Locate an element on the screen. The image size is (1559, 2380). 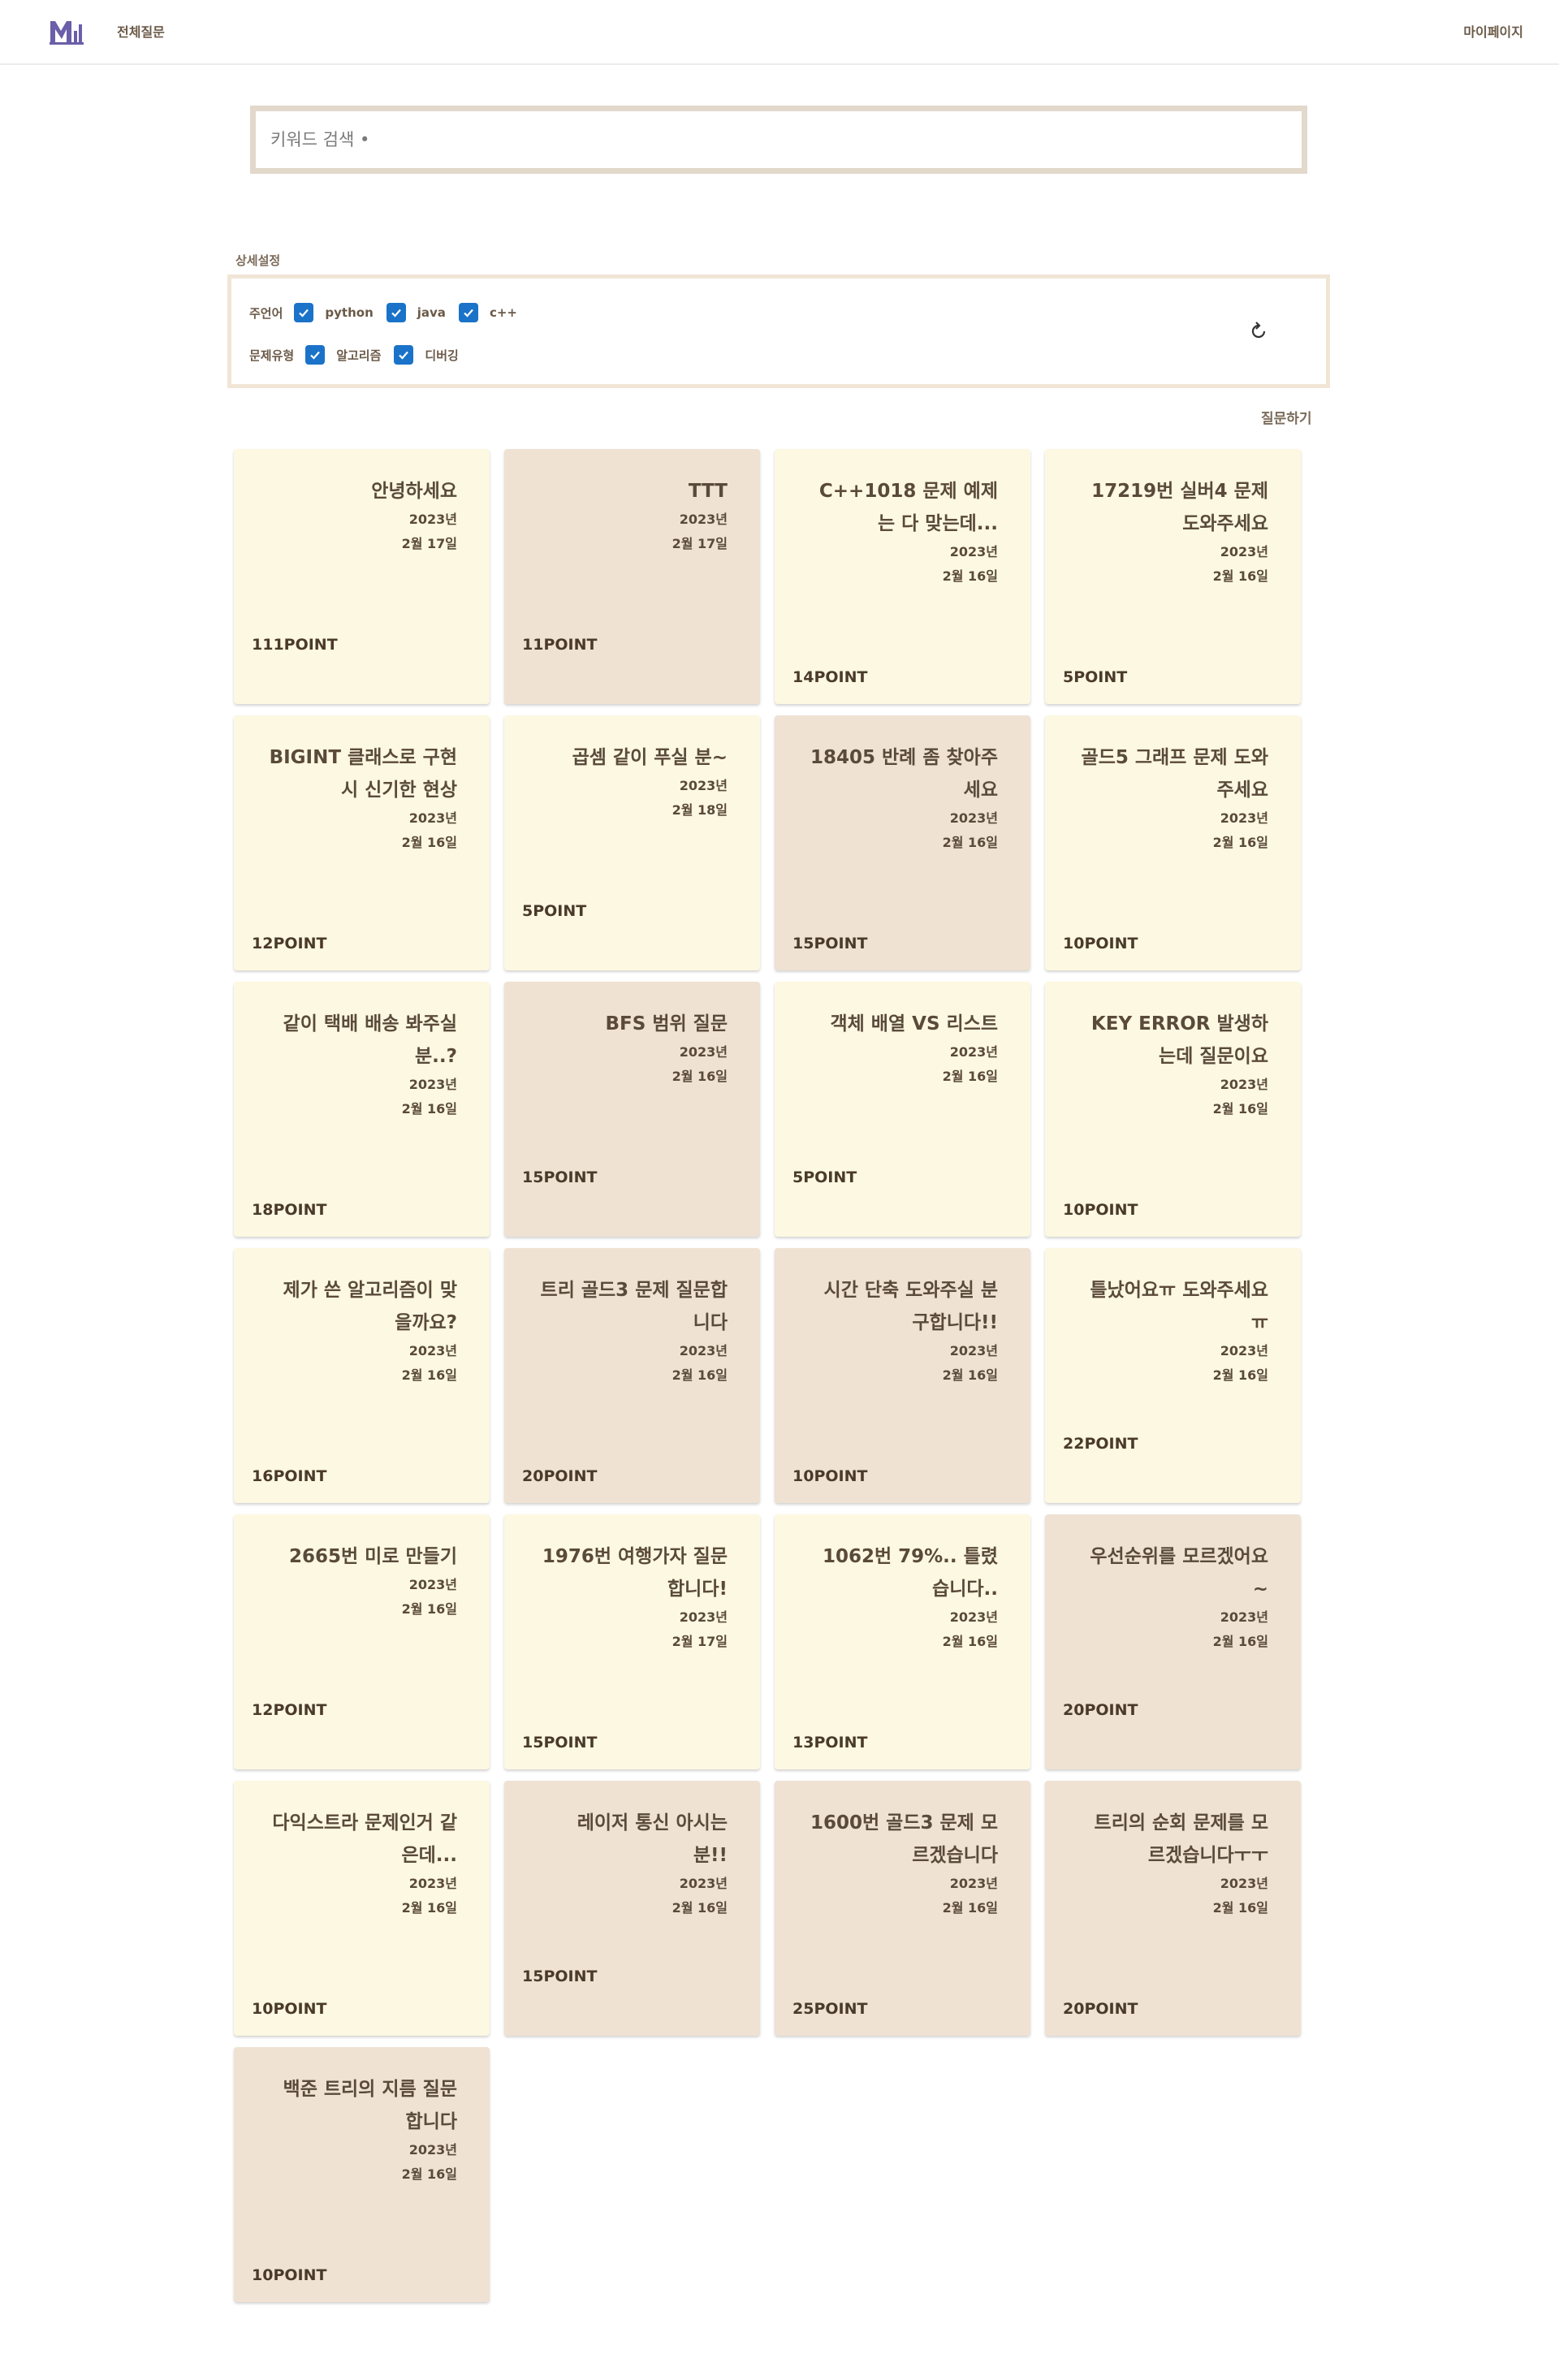
reset-filter-icon is located at coordinates (1258, 331).